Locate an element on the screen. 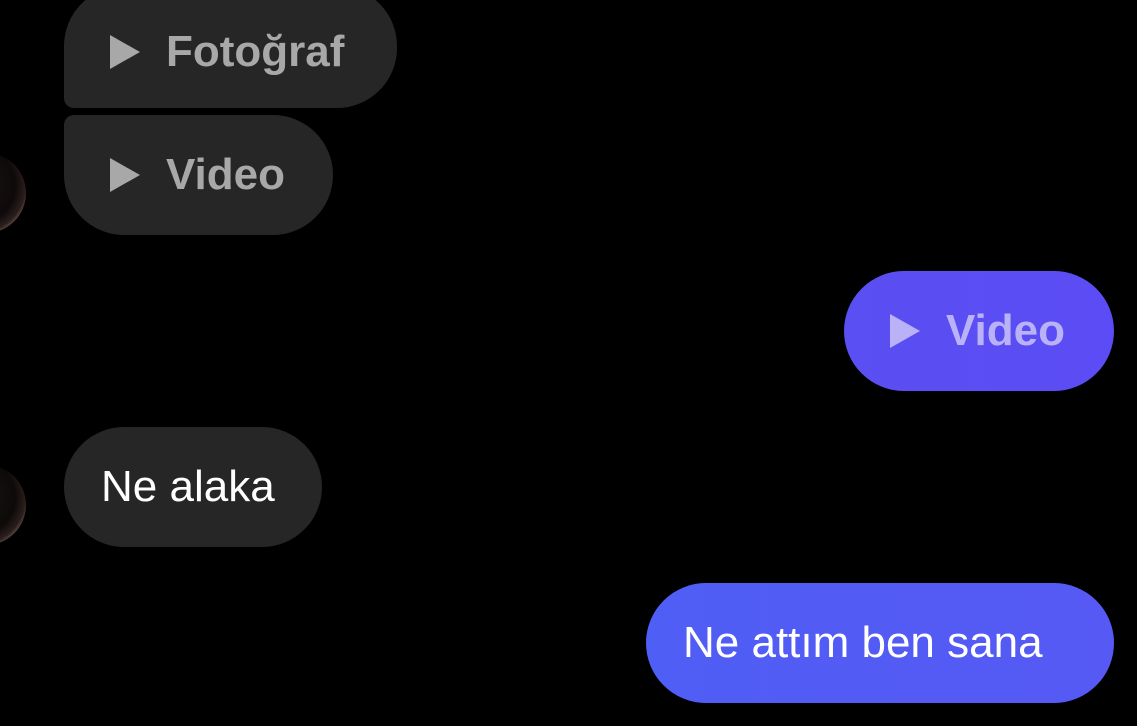  media-label: Fotoğraf is located at coordinates (255, 51).